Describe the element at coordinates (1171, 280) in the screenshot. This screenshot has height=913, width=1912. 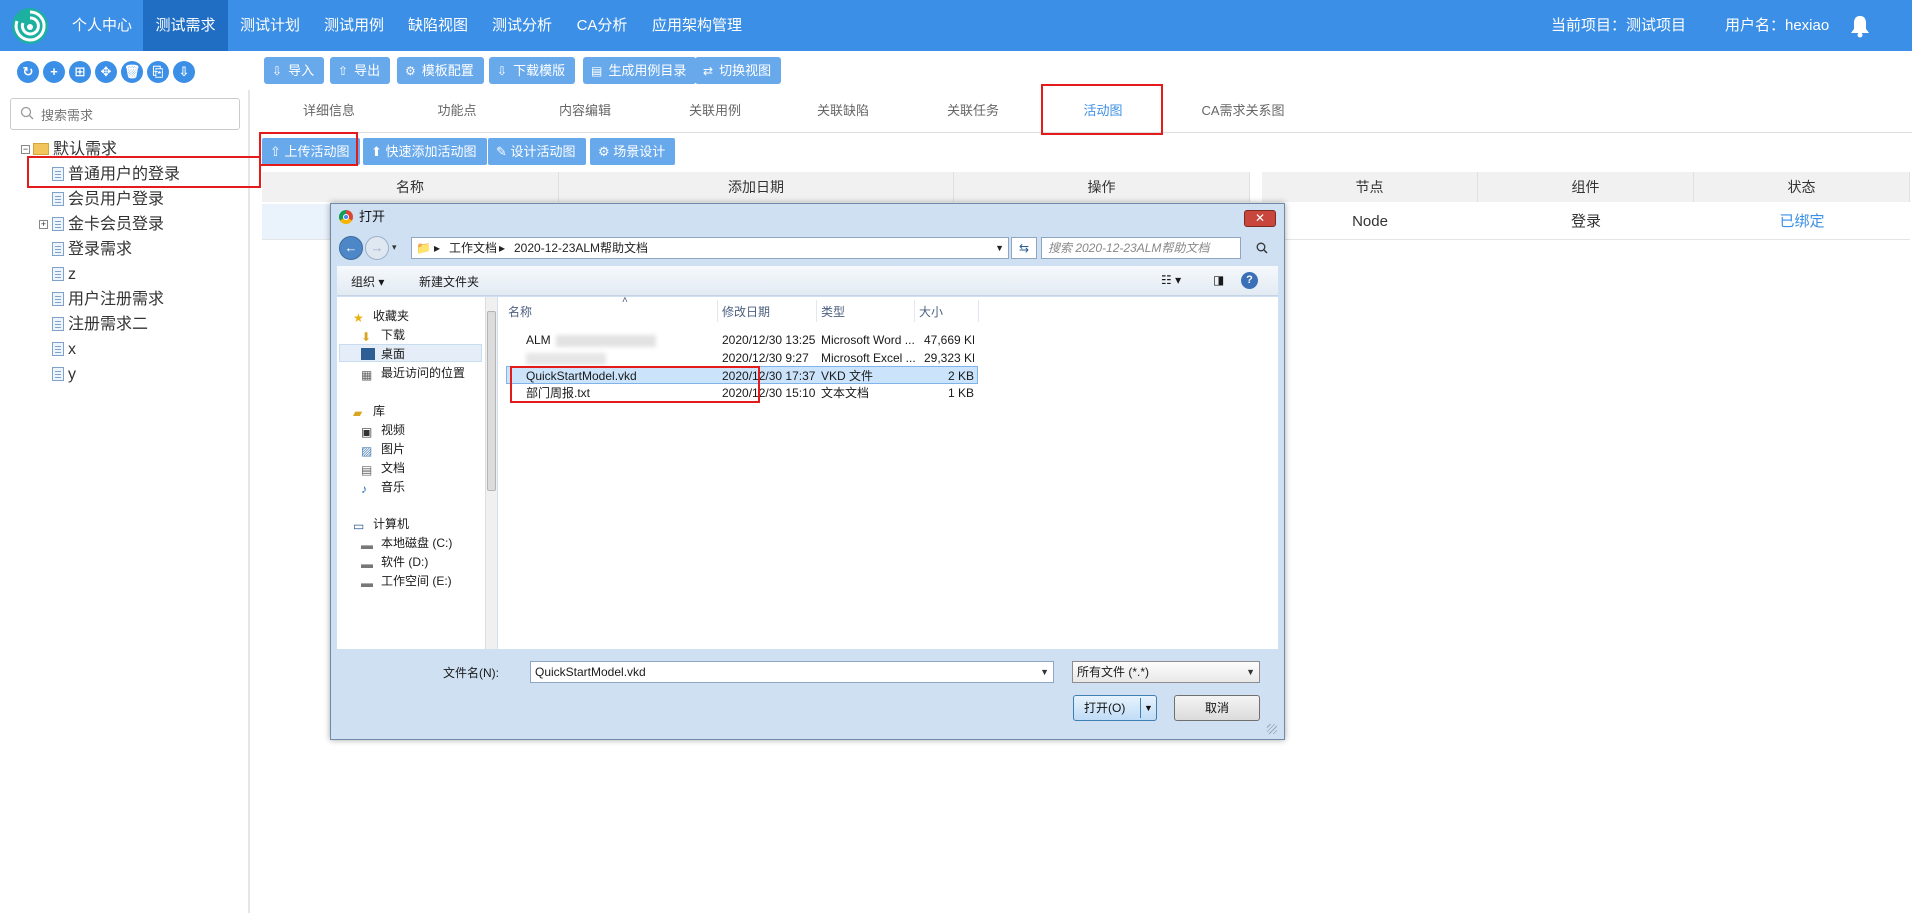
I see `view-options-icon: ☷ ▾` at that location.